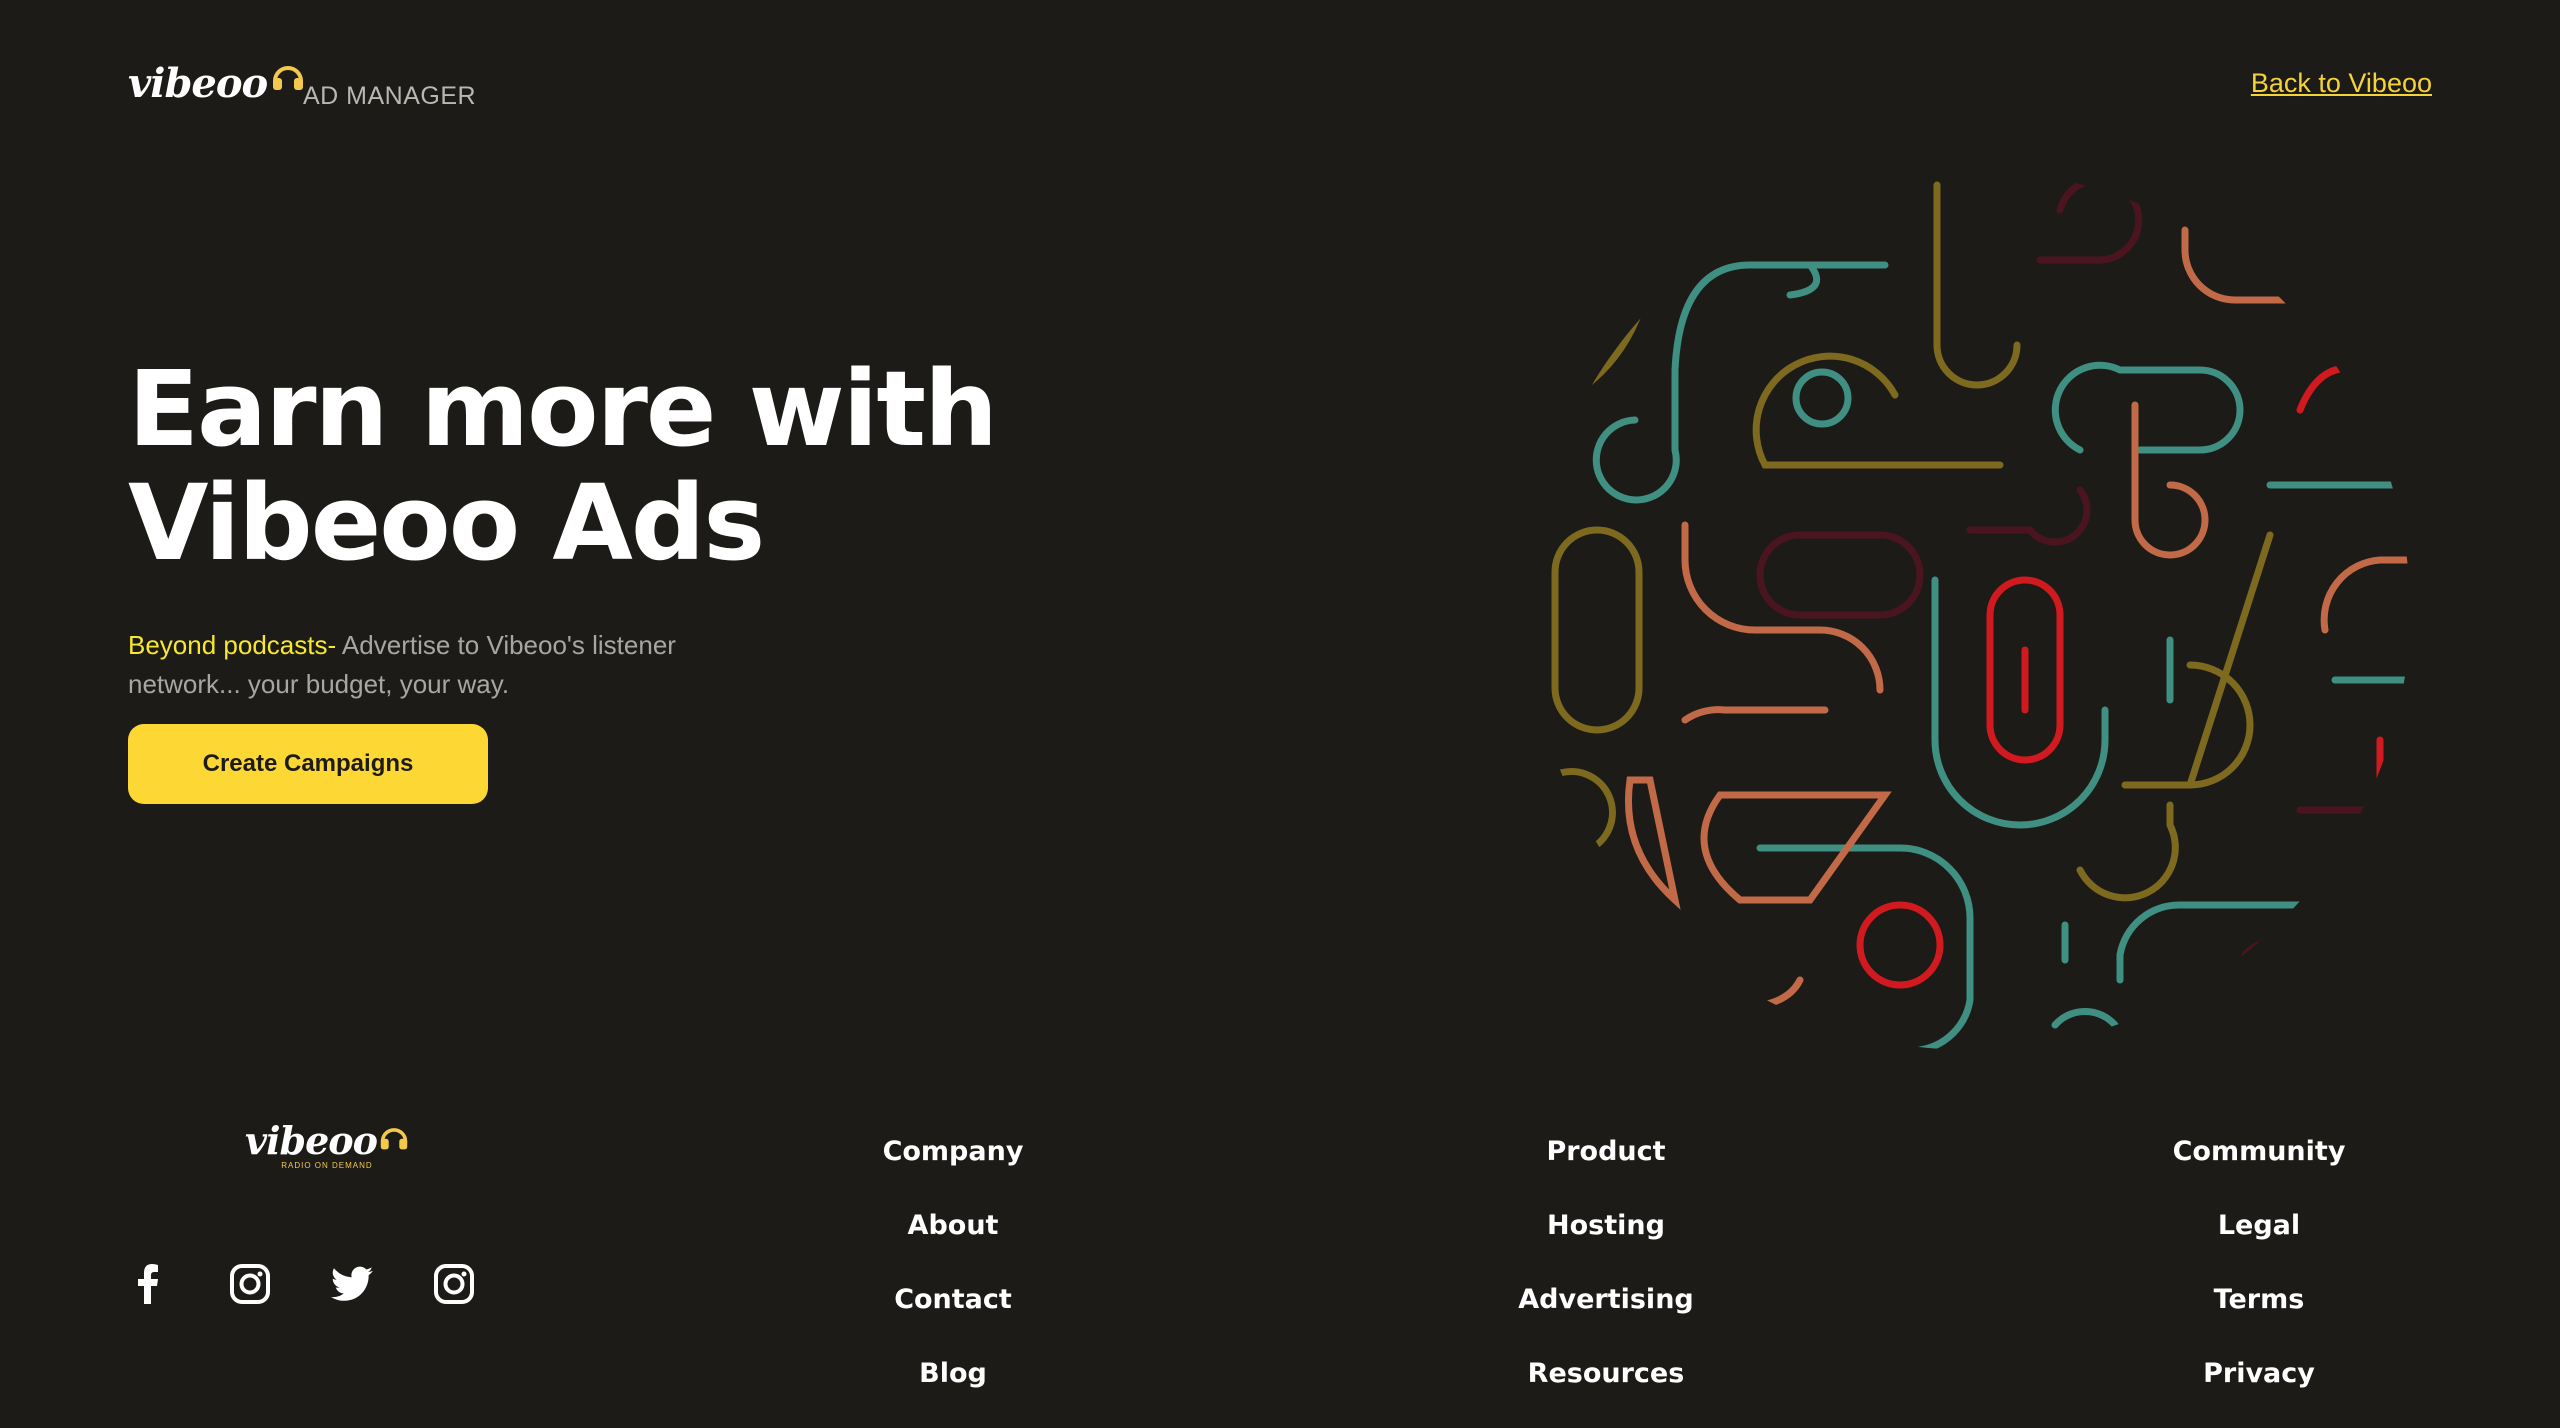 The width and height of the screenshot is (2560, 1428). Describe the element at coordinates (198, 83) in the screenshot. I see `logo-text: vibeoo` at that location.